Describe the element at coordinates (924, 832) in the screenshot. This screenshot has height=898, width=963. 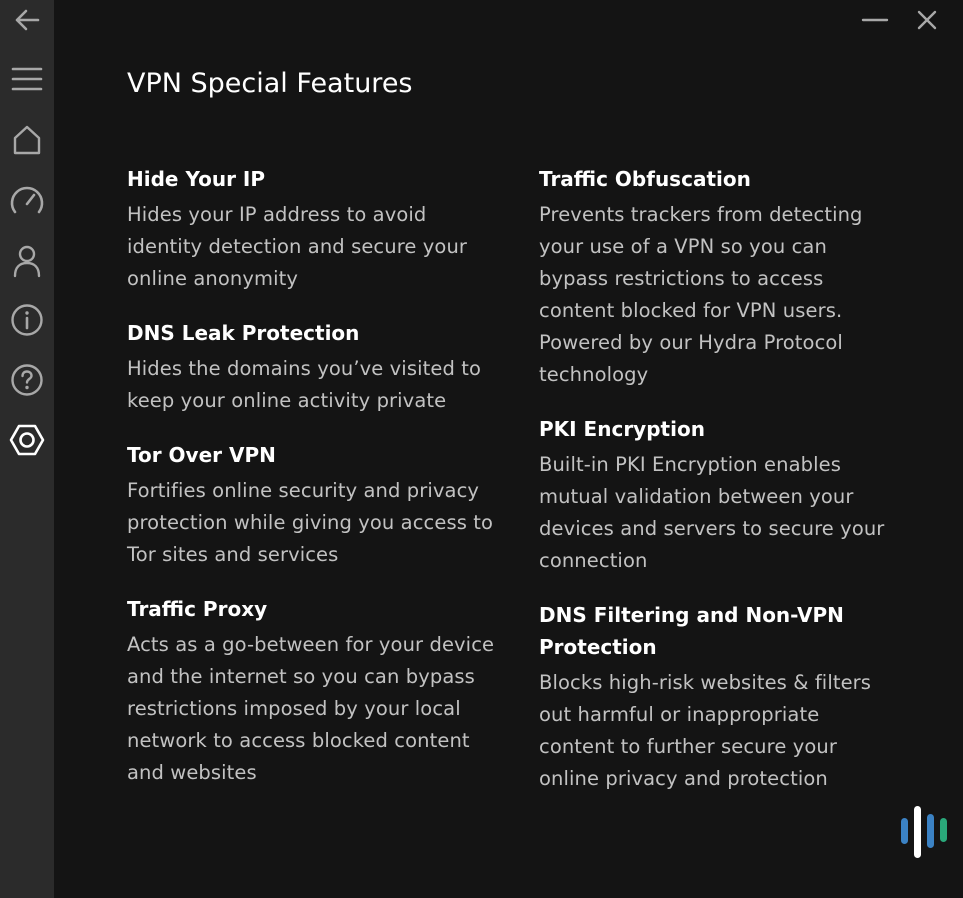
I see `watermark-logo-icon` at that location.